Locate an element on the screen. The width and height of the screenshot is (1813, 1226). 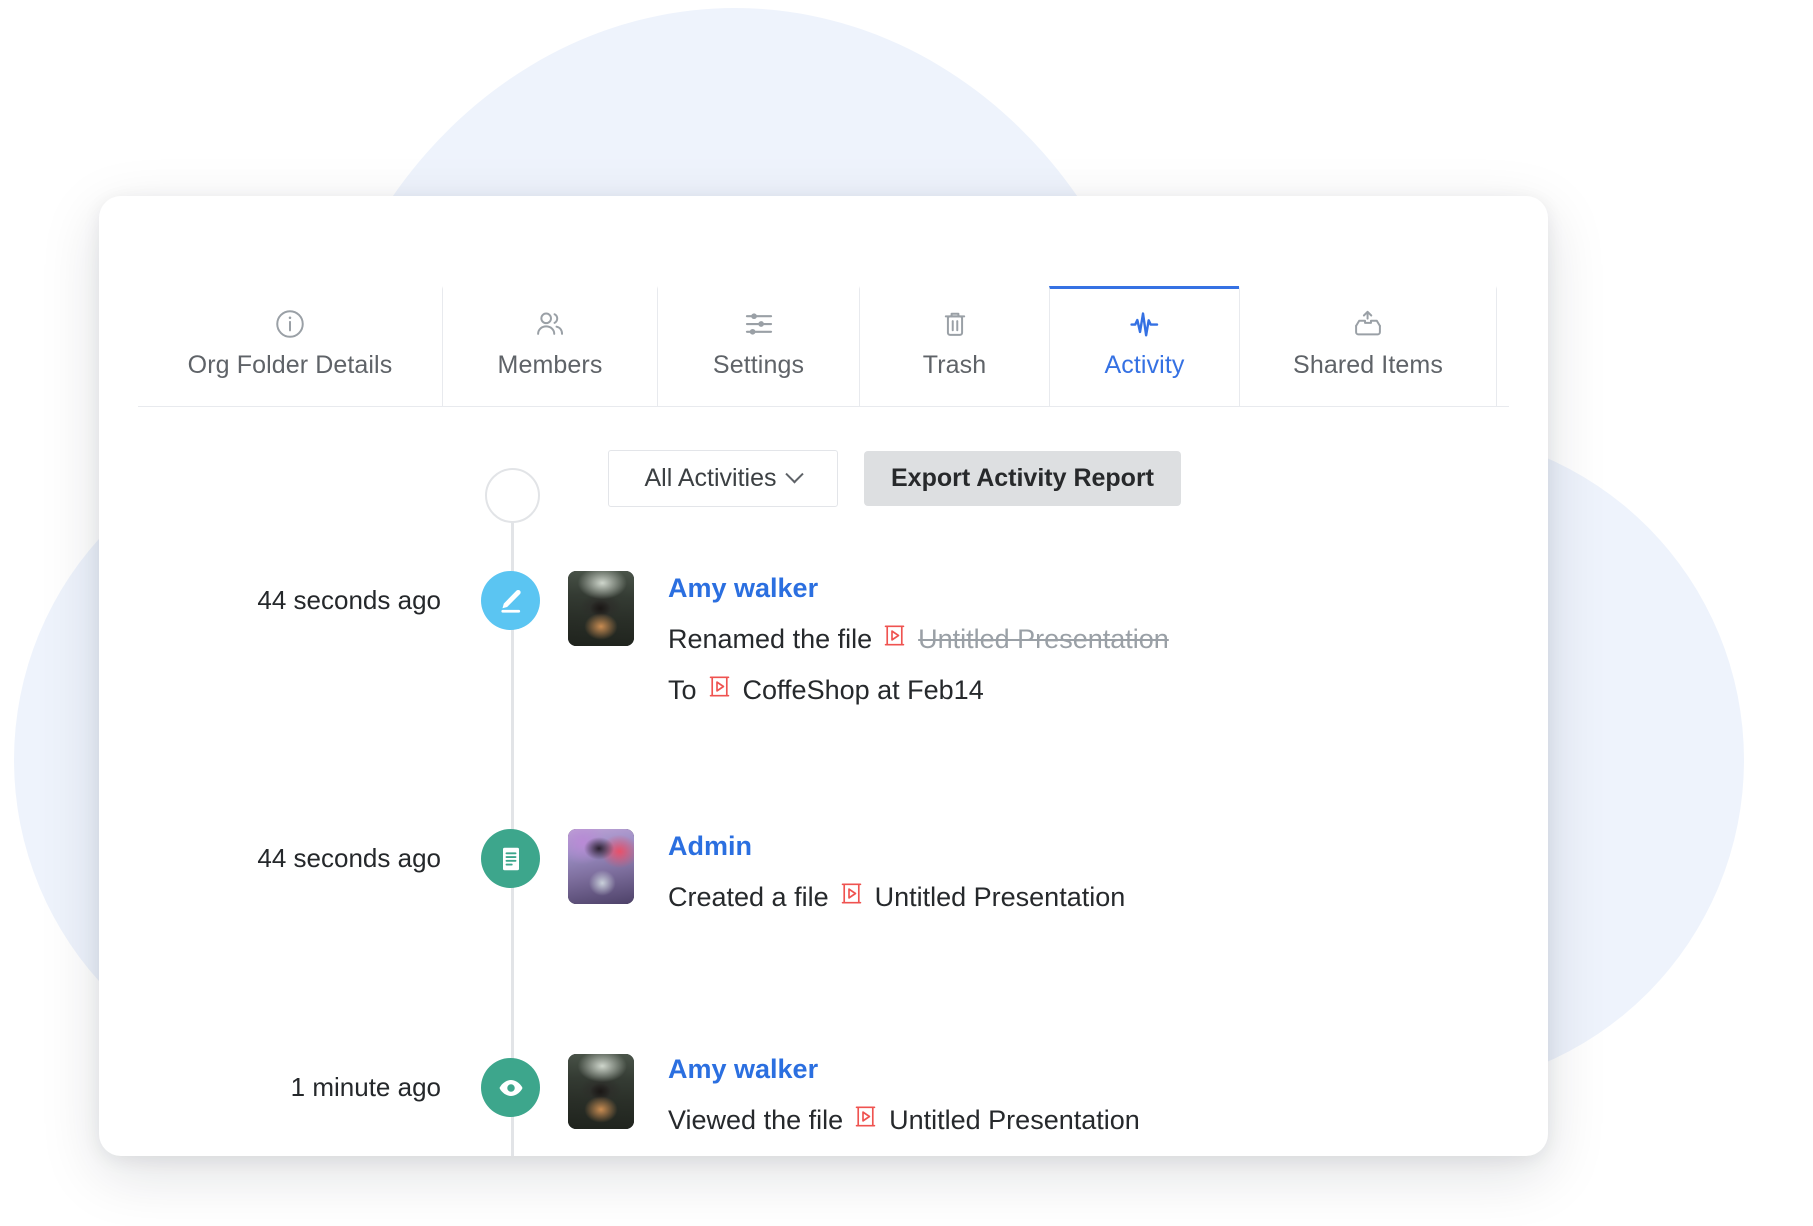
activity-filter-value: All Activities is located at coordinates (710, 478).